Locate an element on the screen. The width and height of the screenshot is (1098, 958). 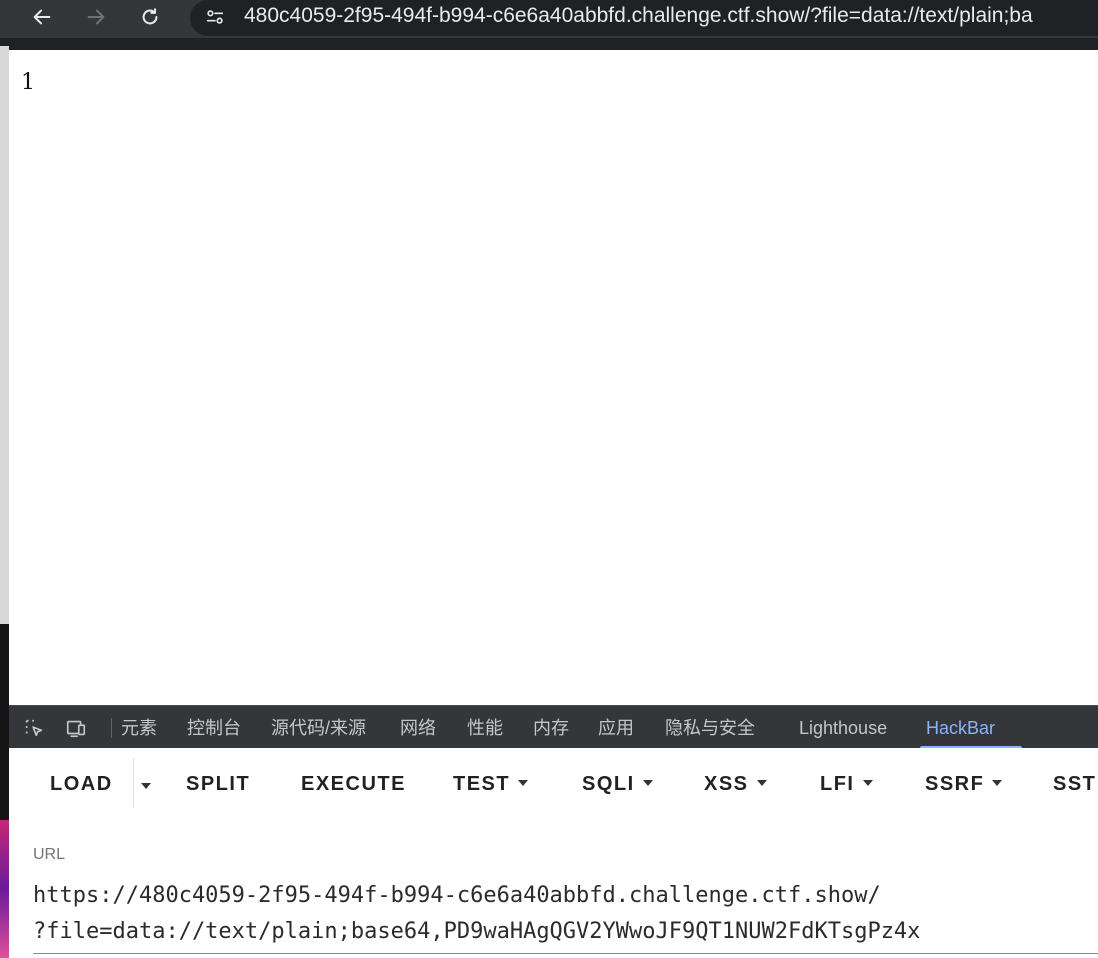
reload-icon is located at coordinates (150, 16).